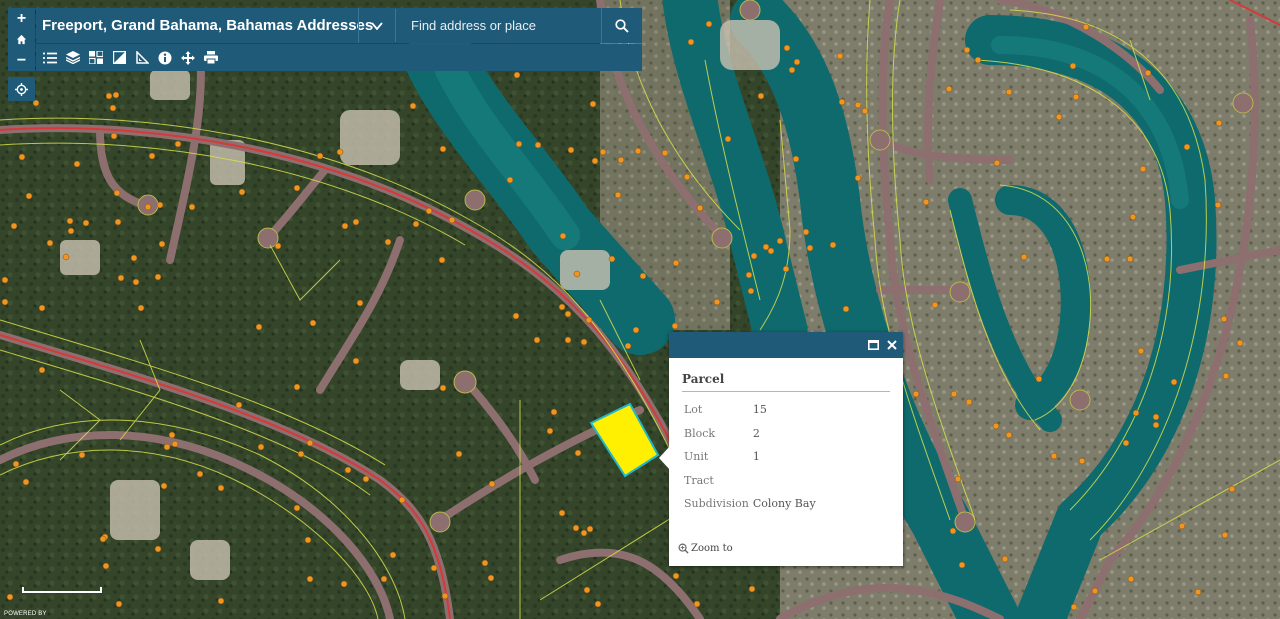 The width and height of the screenshot is (1280, 619). What do you see at coordinates (873, 345) in the screenshot?
I see `maximize-icon` at bounding box center [873, 345].